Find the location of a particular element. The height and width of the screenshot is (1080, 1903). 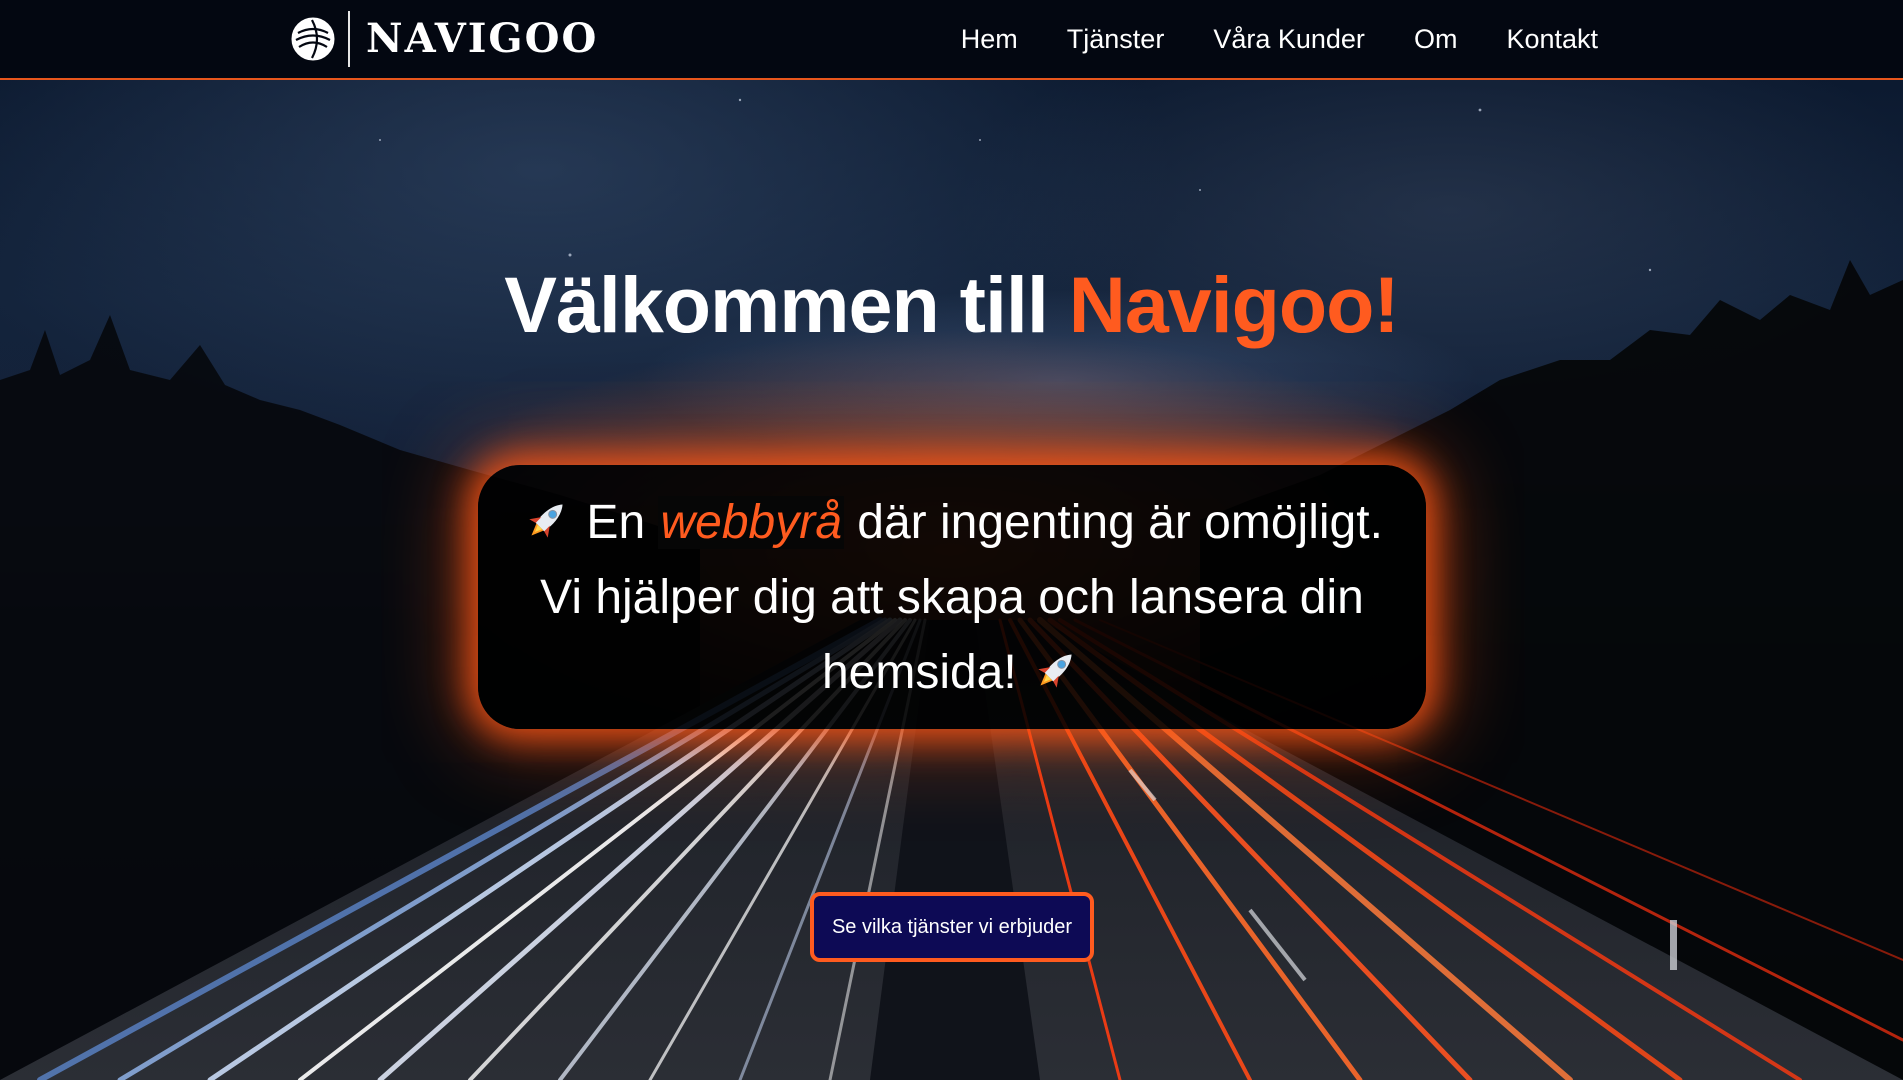

headline-prefix: Välkommen till is located at coordinates (776, 304).